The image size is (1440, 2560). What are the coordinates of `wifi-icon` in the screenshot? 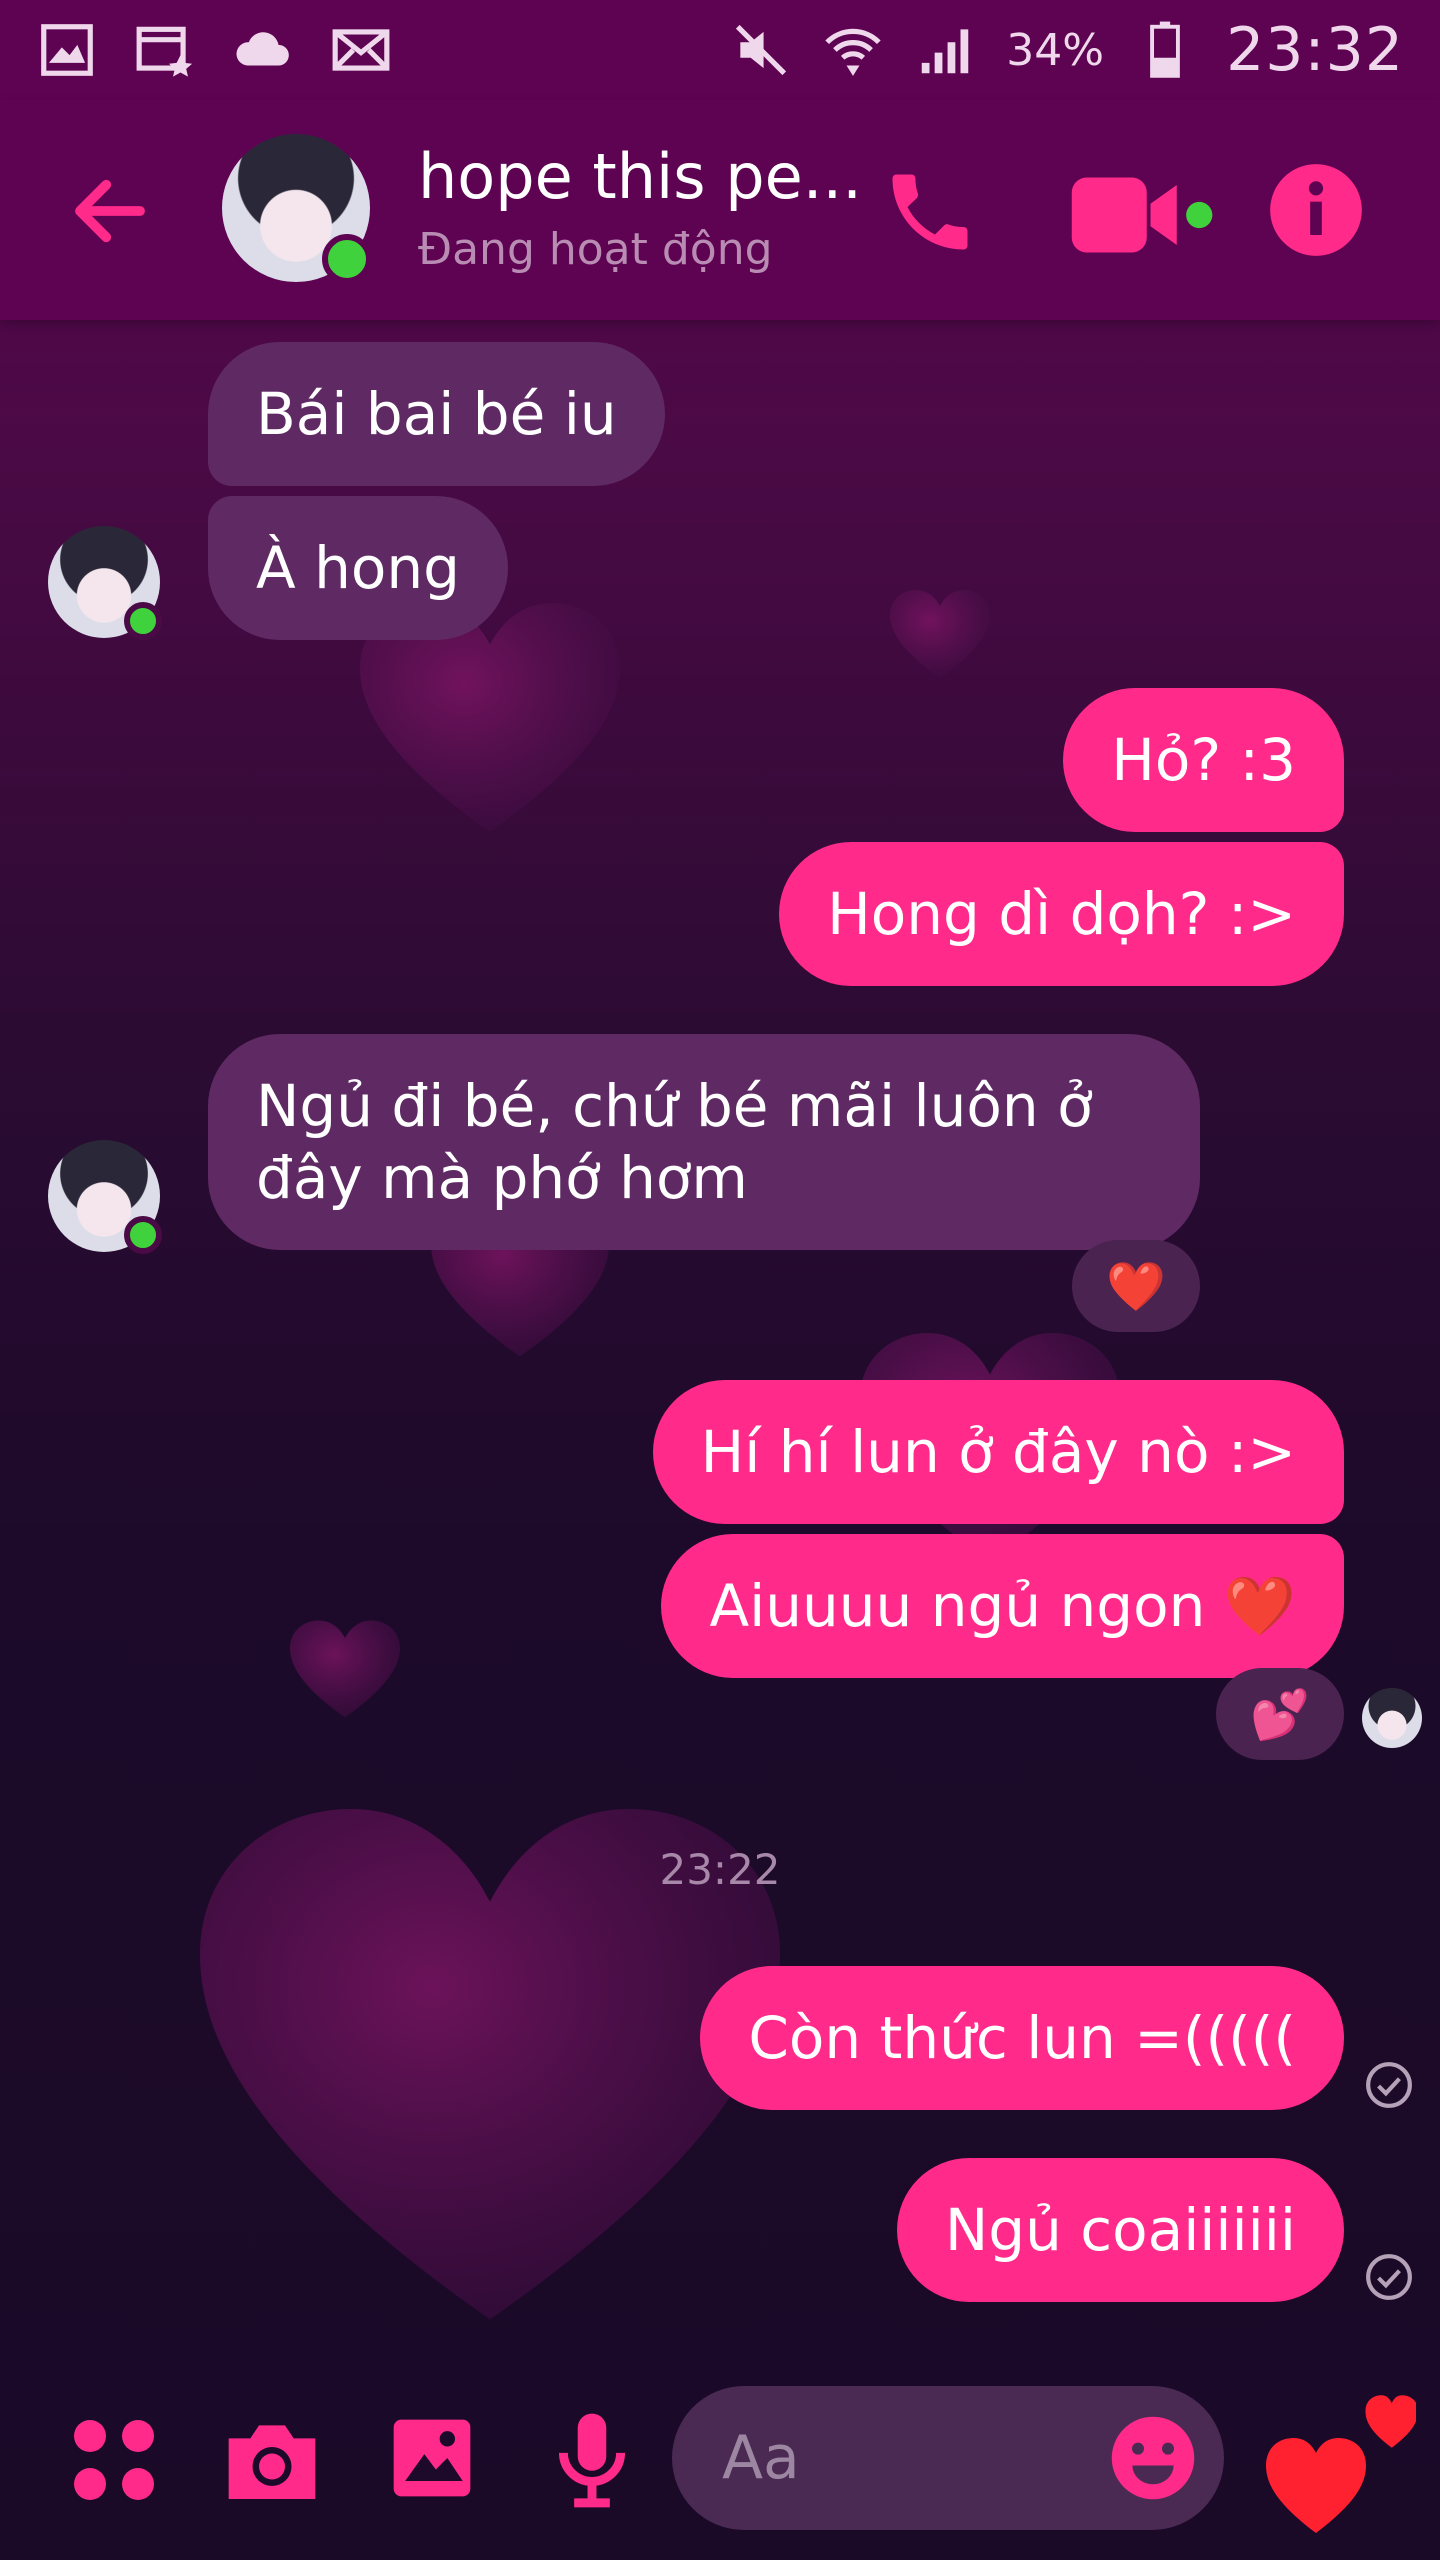 It's located at (853, 50).